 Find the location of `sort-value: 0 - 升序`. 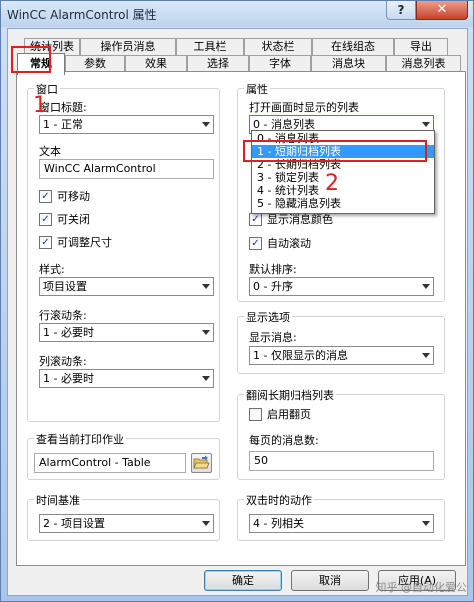

sort-value: 0 - 升序 is located at coordinates (273, 286).